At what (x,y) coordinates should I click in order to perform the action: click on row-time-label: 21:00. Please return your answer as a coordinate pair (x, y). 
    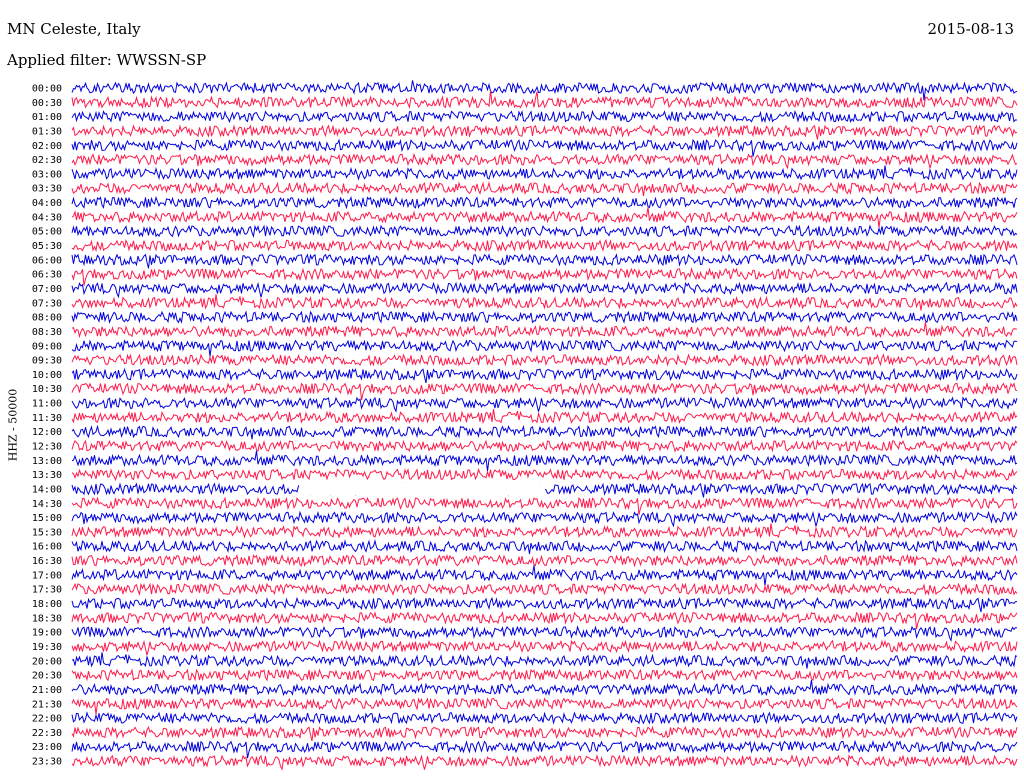
    Looking at the image, I should click on (47, 690).